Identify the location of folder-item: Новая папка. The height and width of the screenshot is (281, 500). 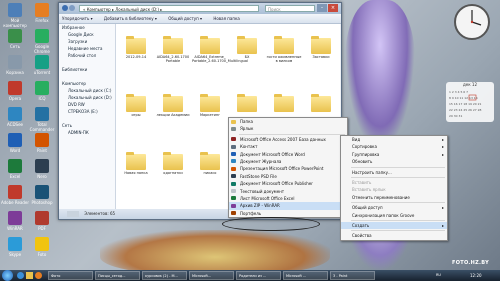
(136, 163).